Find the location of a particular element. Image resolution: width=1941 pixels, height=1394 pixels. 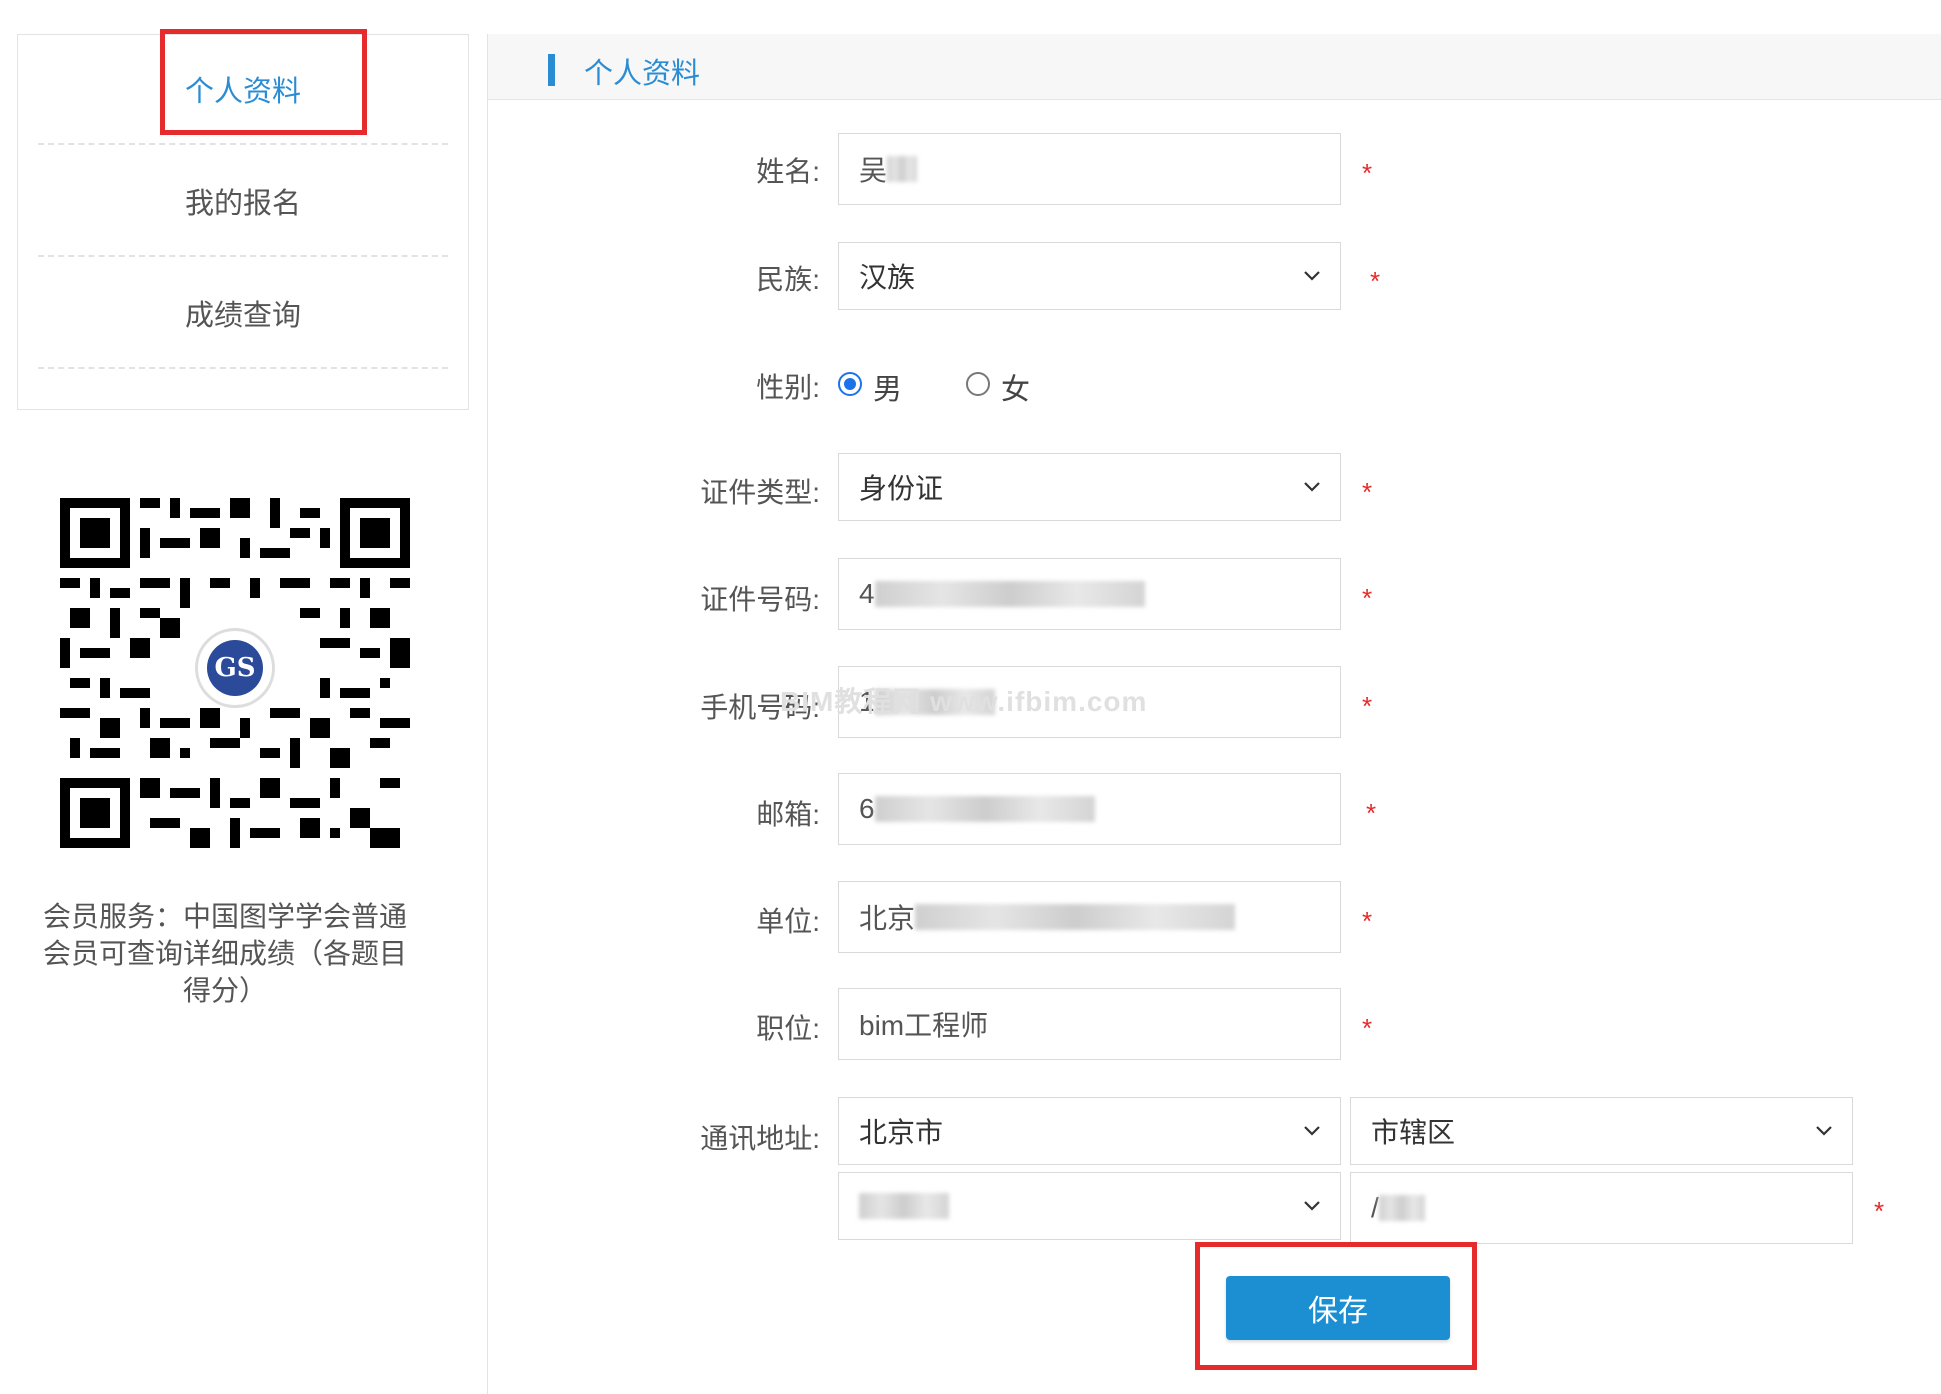

position-input: bim工程师 is located at coordinates (1089, 1024).